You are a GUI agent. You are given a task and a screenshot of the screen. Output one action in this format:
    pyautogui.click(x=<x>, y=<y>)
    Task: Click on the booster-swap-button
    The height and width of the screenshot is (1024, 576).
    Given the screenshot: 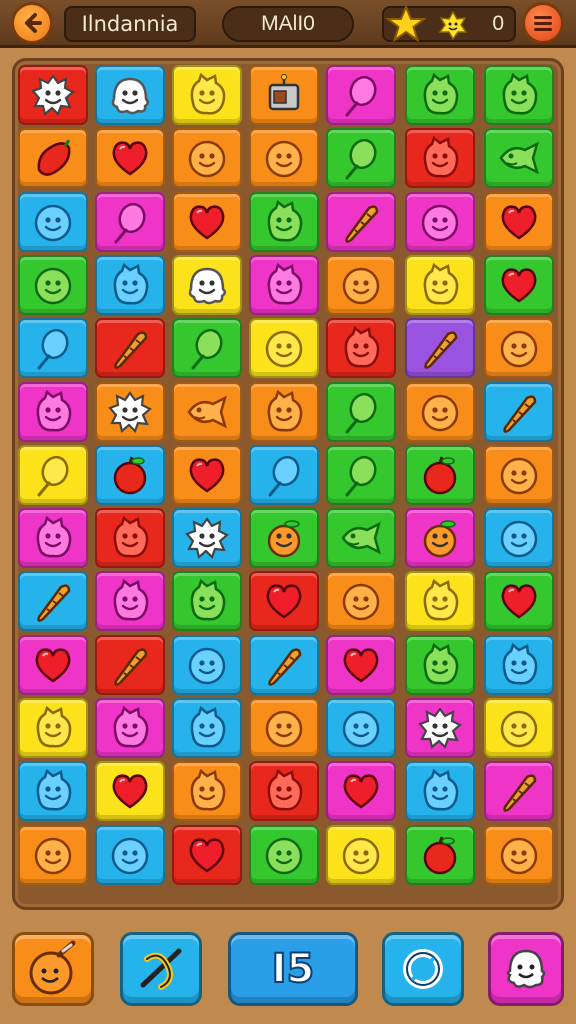 What is the action you would take?
    pyautogui.click(x=161, y=969)
    